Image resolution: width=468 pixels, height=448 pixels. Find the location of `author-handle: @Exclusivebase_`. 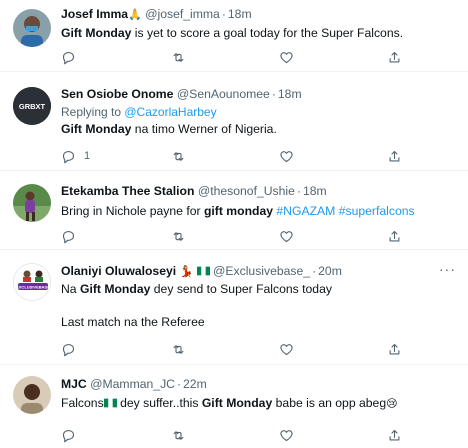

author-handle: @Exclusivebase_ is located at coordinates (261, 271).